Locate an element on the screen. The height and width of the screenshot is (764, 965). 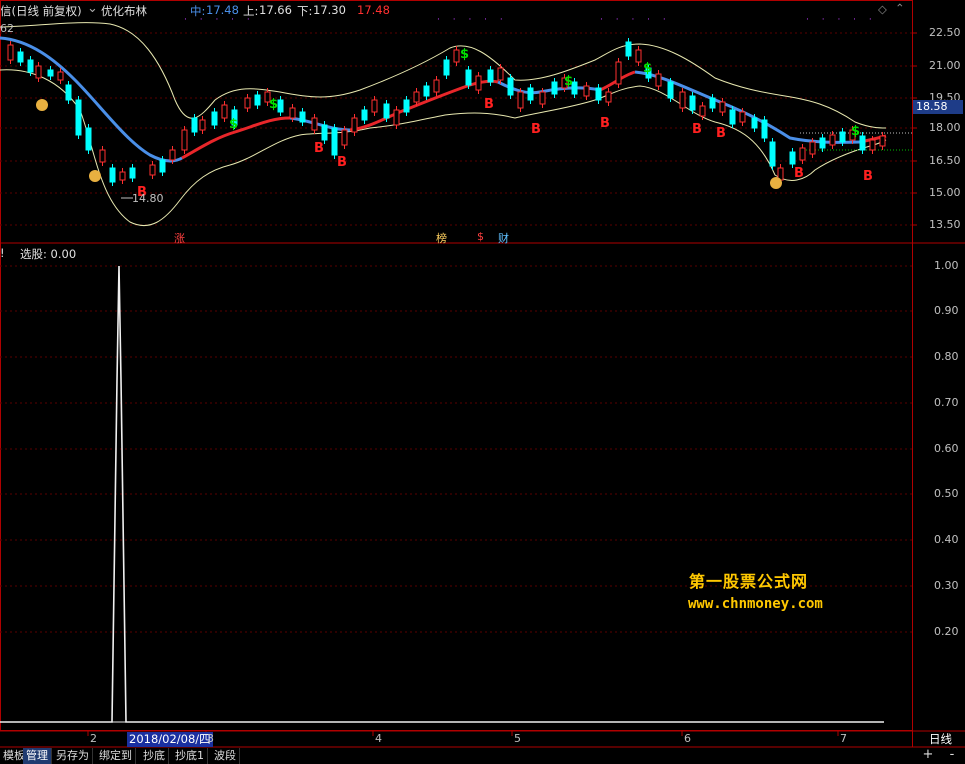
indicator-title: ! is located at coordinates (2, 253).